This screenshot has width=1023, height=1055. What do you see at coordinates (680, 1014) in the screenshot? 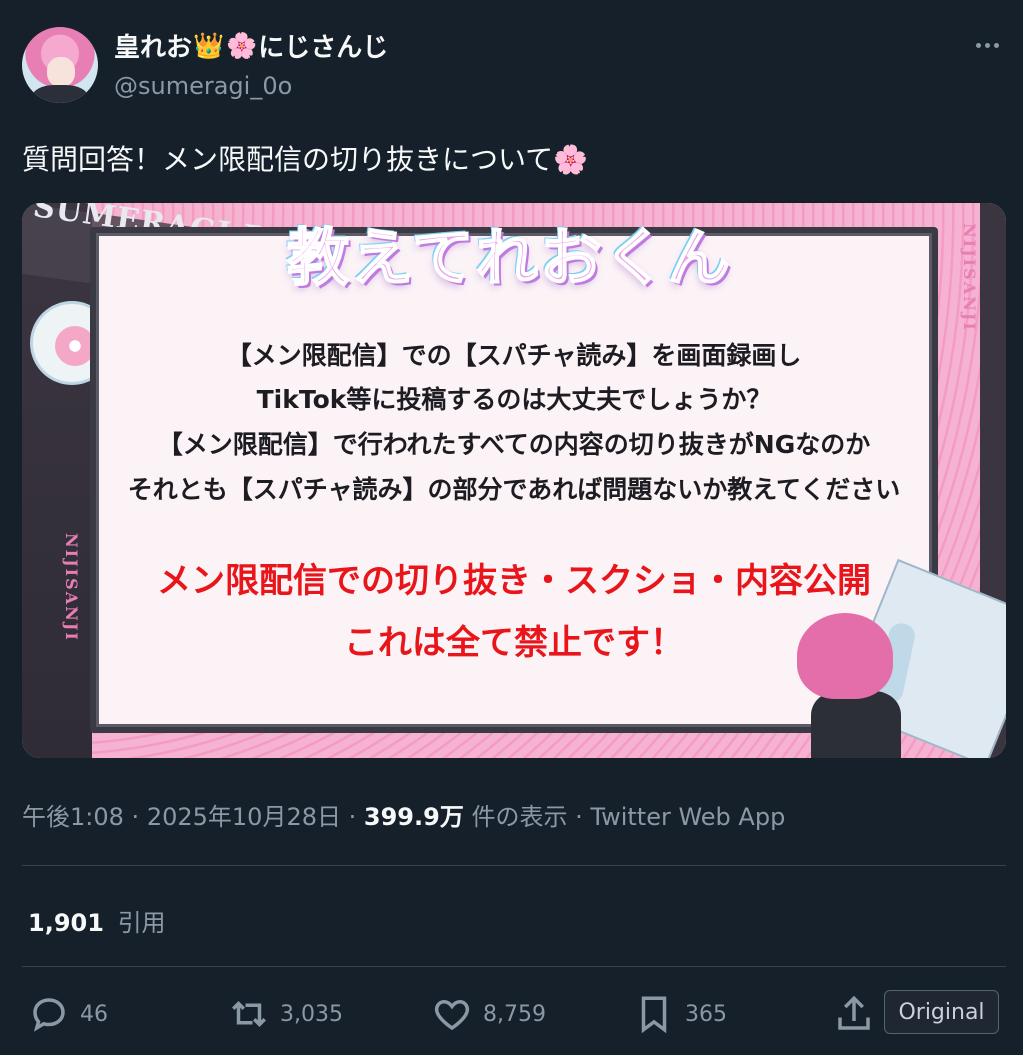
I see `bookmark-button: 365` at bounding box center [680, 1014].